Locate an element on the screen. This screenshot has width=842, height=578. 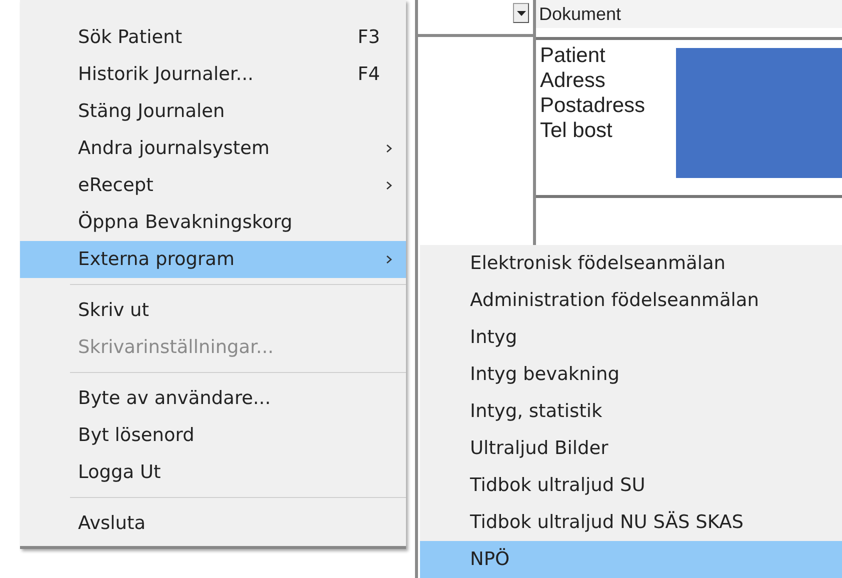
patient-field-label: Postadress is located at coordinates (593, 105).